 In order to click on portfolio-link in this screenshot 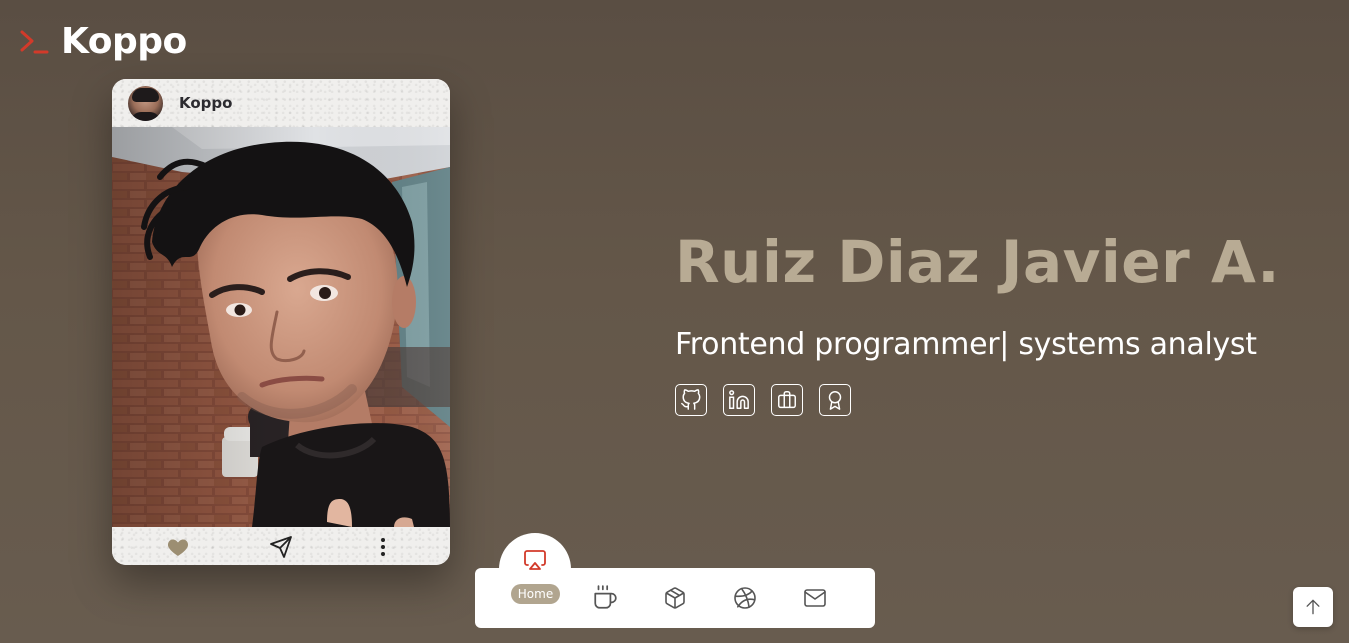, I will do `click(787, 400)`.